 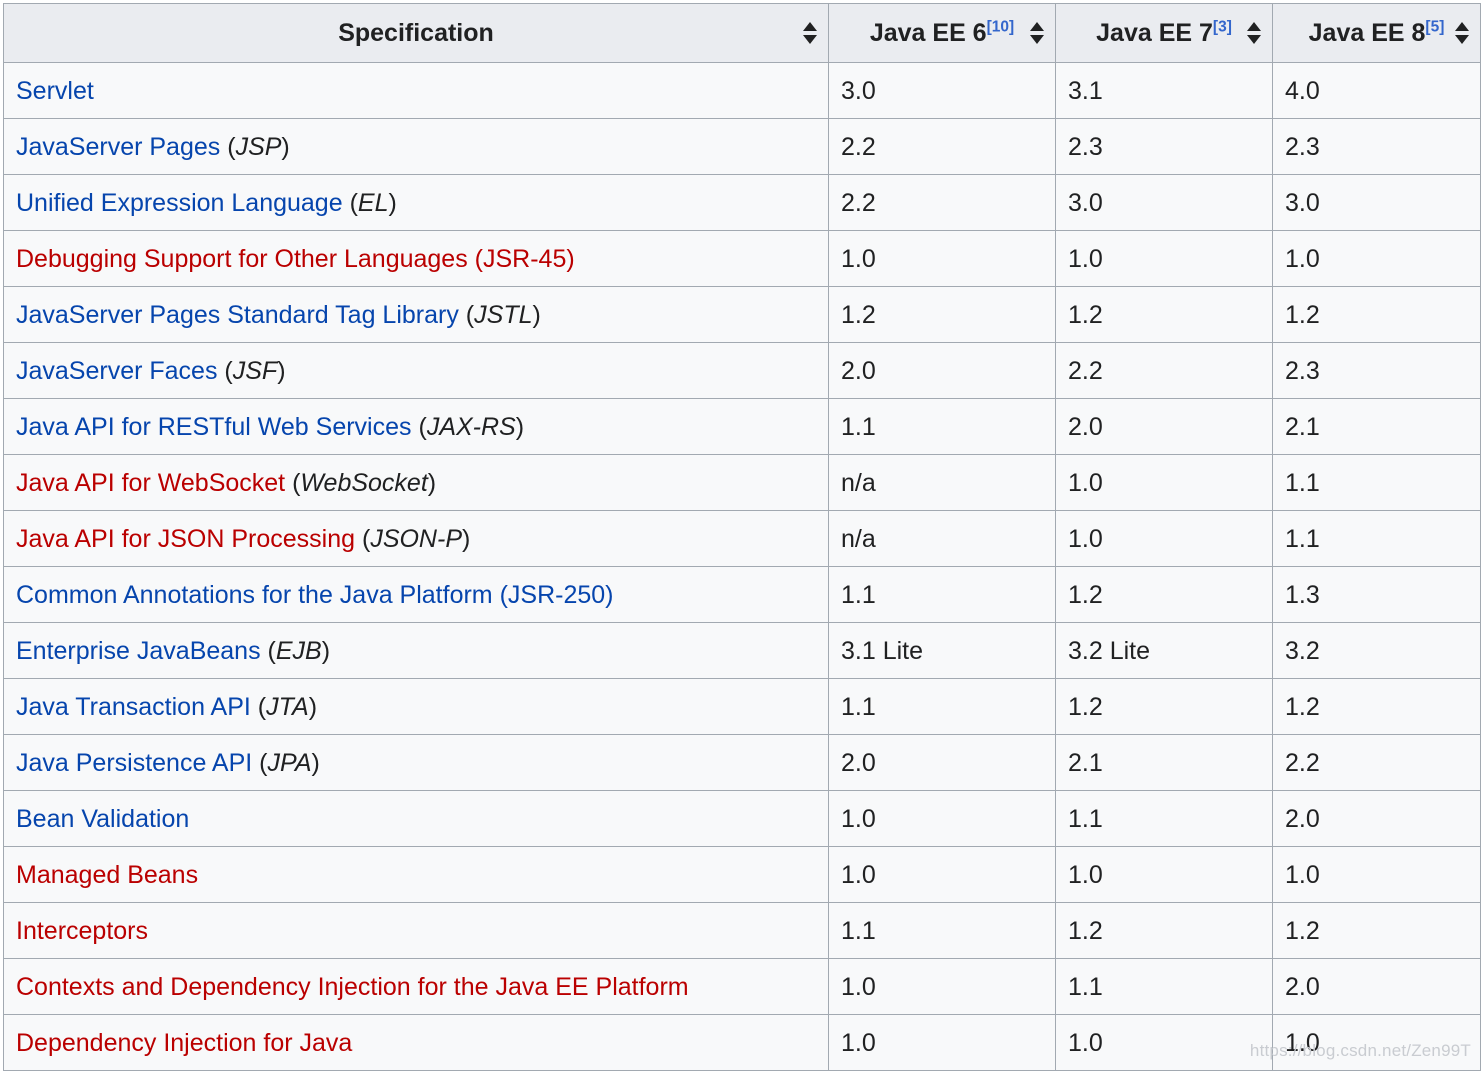 What do you see at coordinates (416, 1042) in the screenshot?
I see `specification-cell: Dependency Injection for Java` at bounding box center [416, 1042].